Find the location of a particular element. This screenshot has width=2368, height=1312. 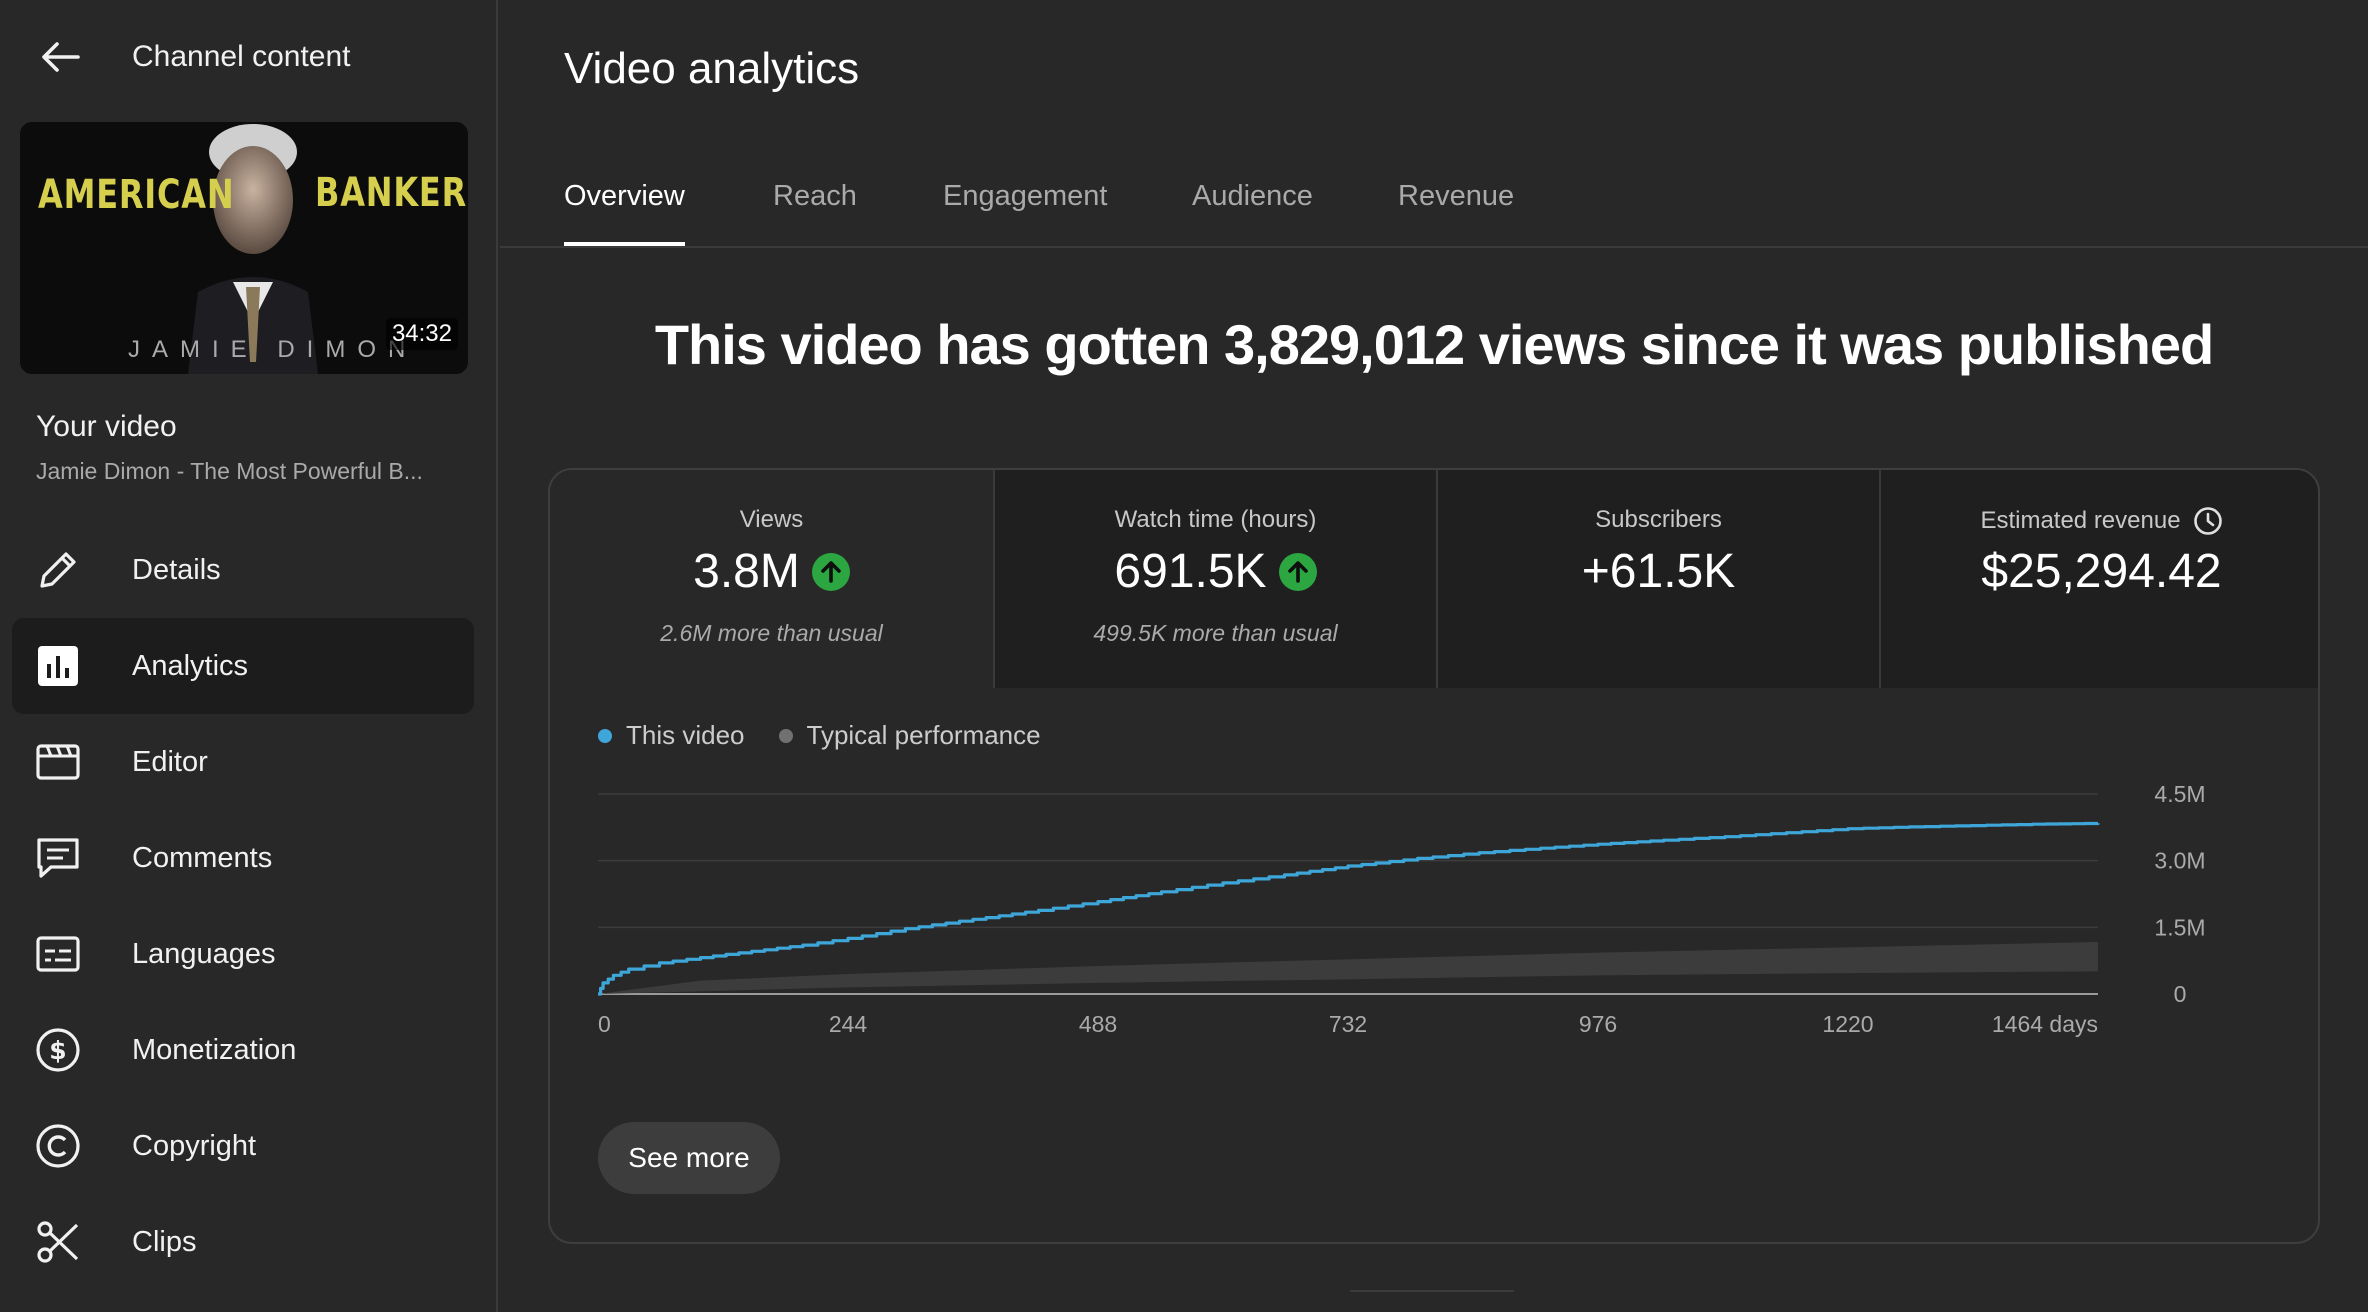

copyright-icon is located at coordinates (58, 1146).